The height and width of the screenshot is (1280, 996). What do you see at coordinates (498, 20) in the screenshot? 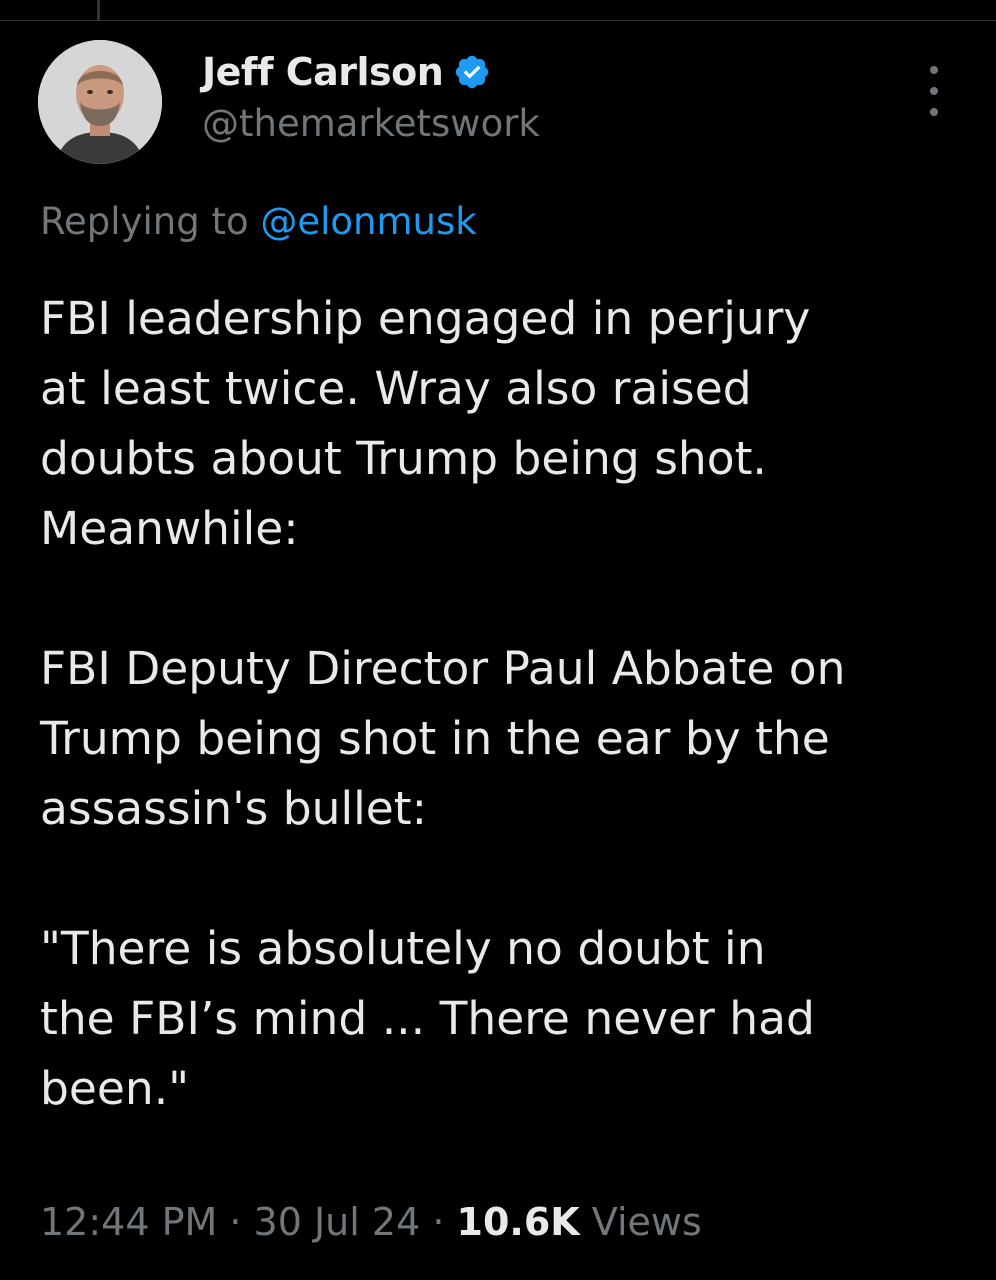
I see `divider` at bounding box center [498, 20].